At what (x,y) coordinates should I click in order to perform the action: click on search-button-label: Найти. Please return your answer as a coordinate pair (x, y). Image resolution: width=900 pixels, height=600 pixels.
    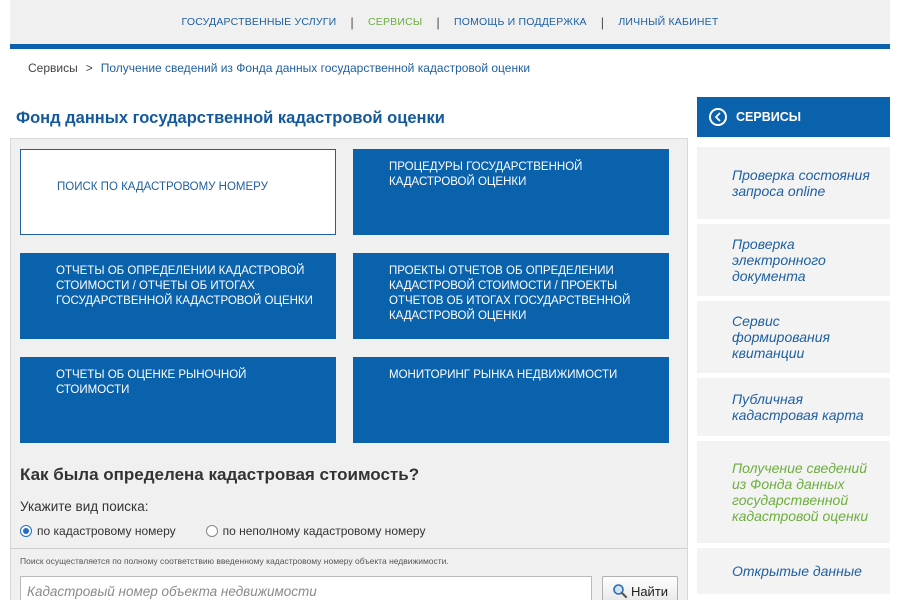
    Looking at the image, I should click on (649, 591).